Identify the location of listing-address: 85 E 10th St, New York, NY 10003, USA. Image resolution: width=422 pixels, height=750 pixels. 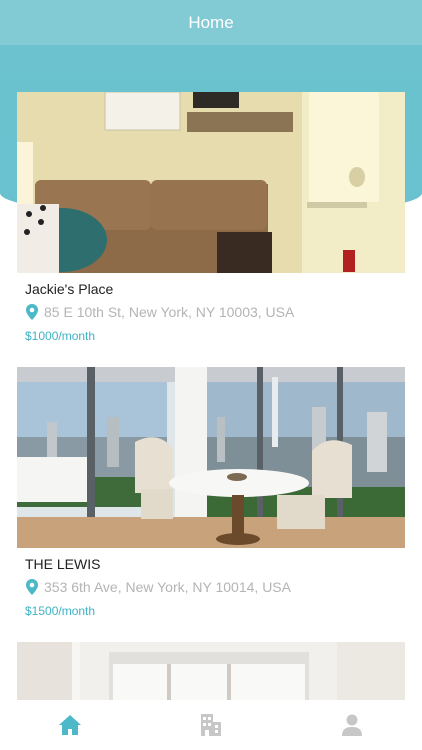
(159, 312).